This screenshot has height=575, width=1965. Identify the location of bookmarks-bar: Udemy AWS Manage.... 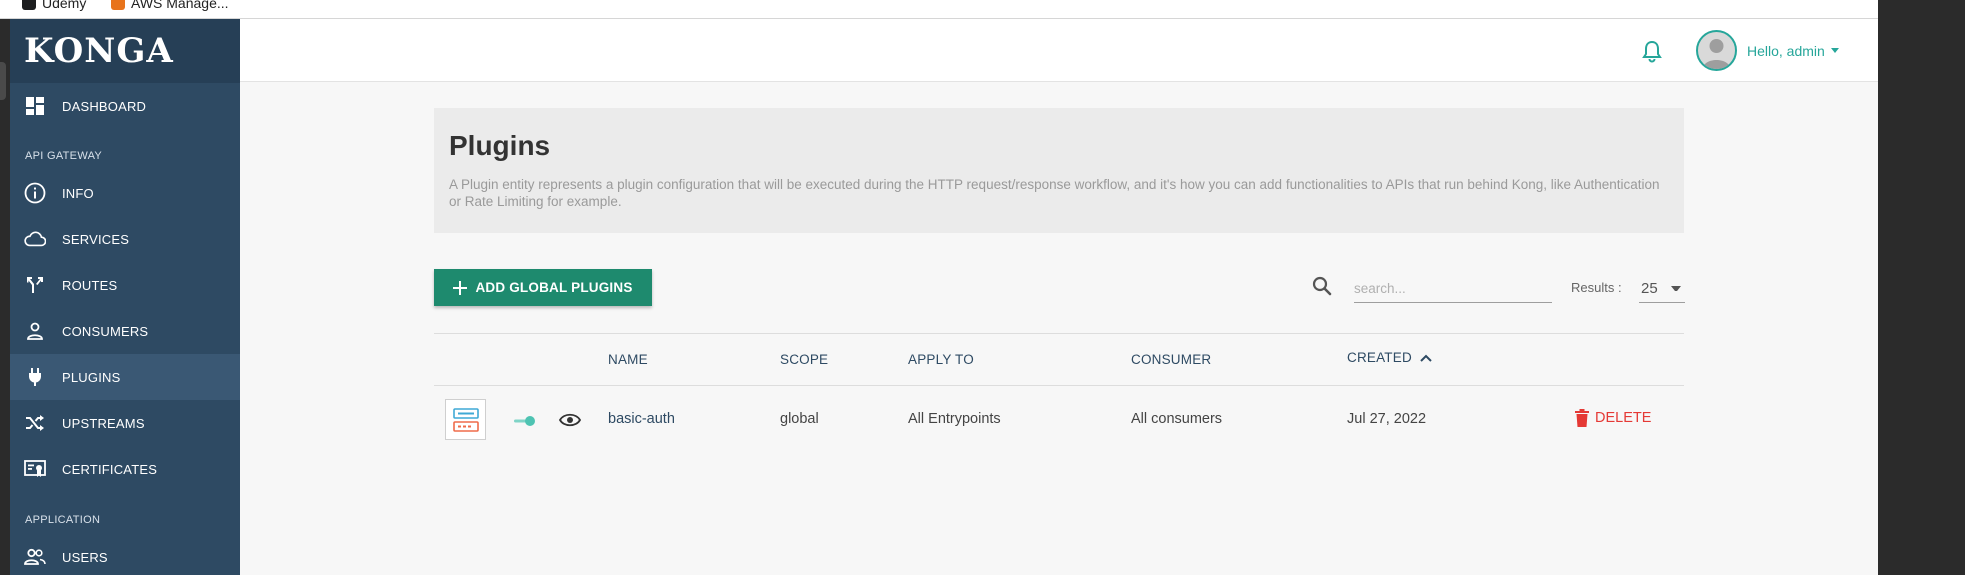
(939, 9).